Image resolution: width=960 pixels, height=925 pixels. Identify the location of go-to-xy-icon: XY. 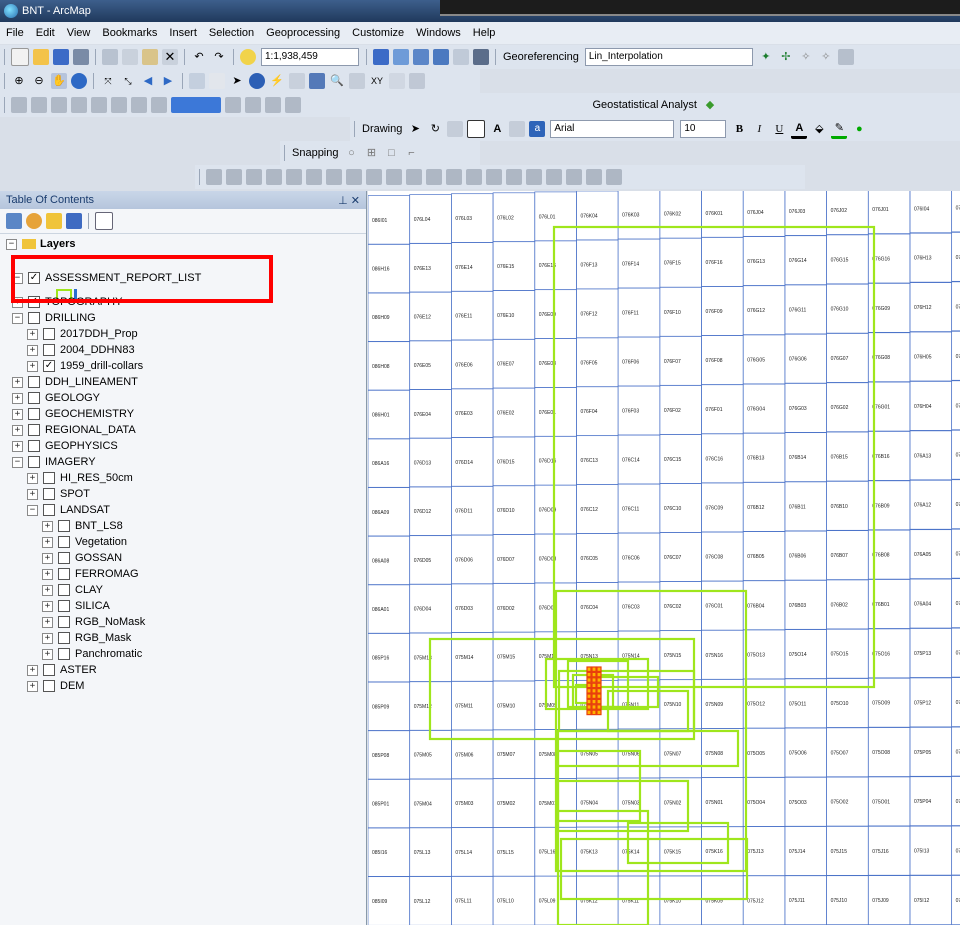
(377, 81).